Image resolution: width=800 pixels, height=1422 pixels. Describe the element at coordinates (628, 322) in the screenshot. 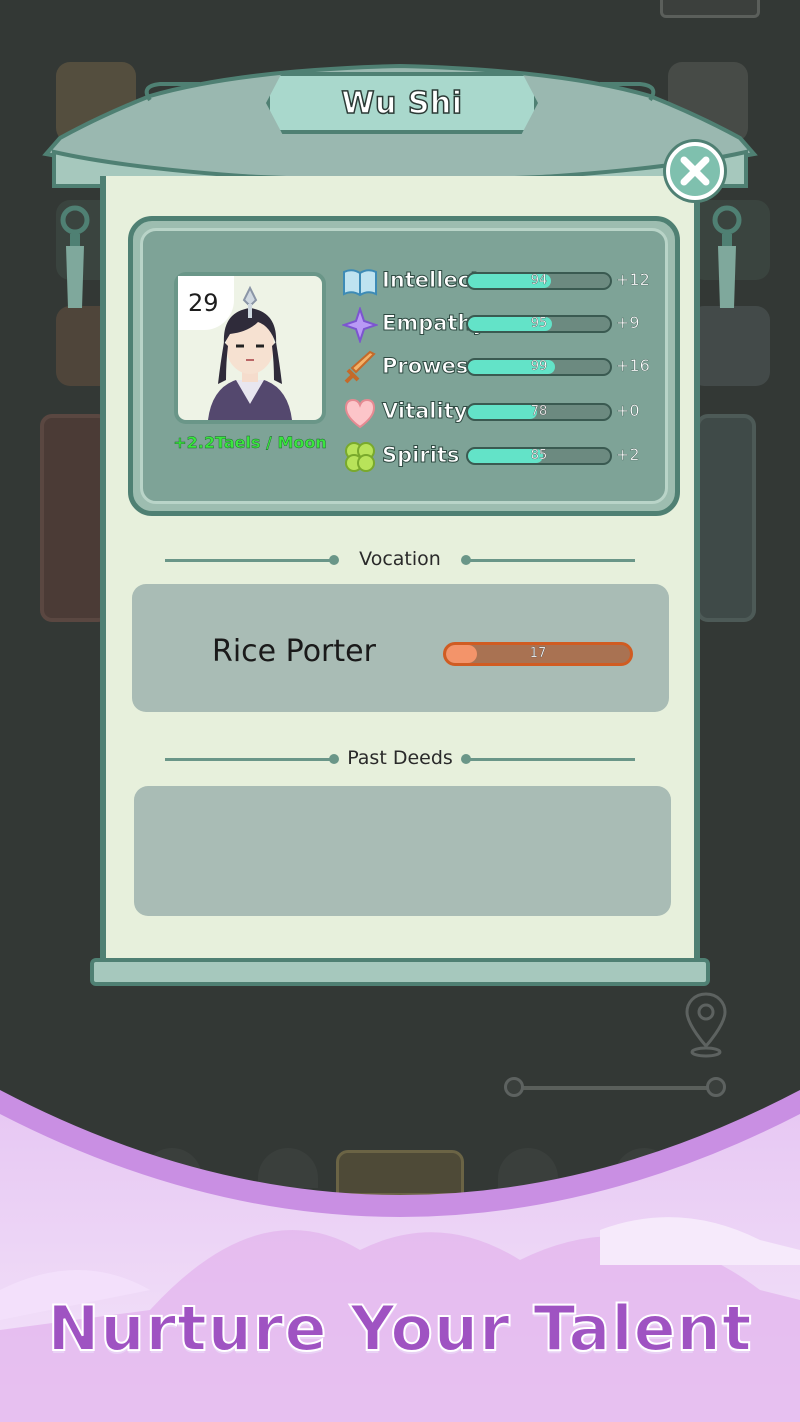

I see `stat-bonus: +9` at that location.